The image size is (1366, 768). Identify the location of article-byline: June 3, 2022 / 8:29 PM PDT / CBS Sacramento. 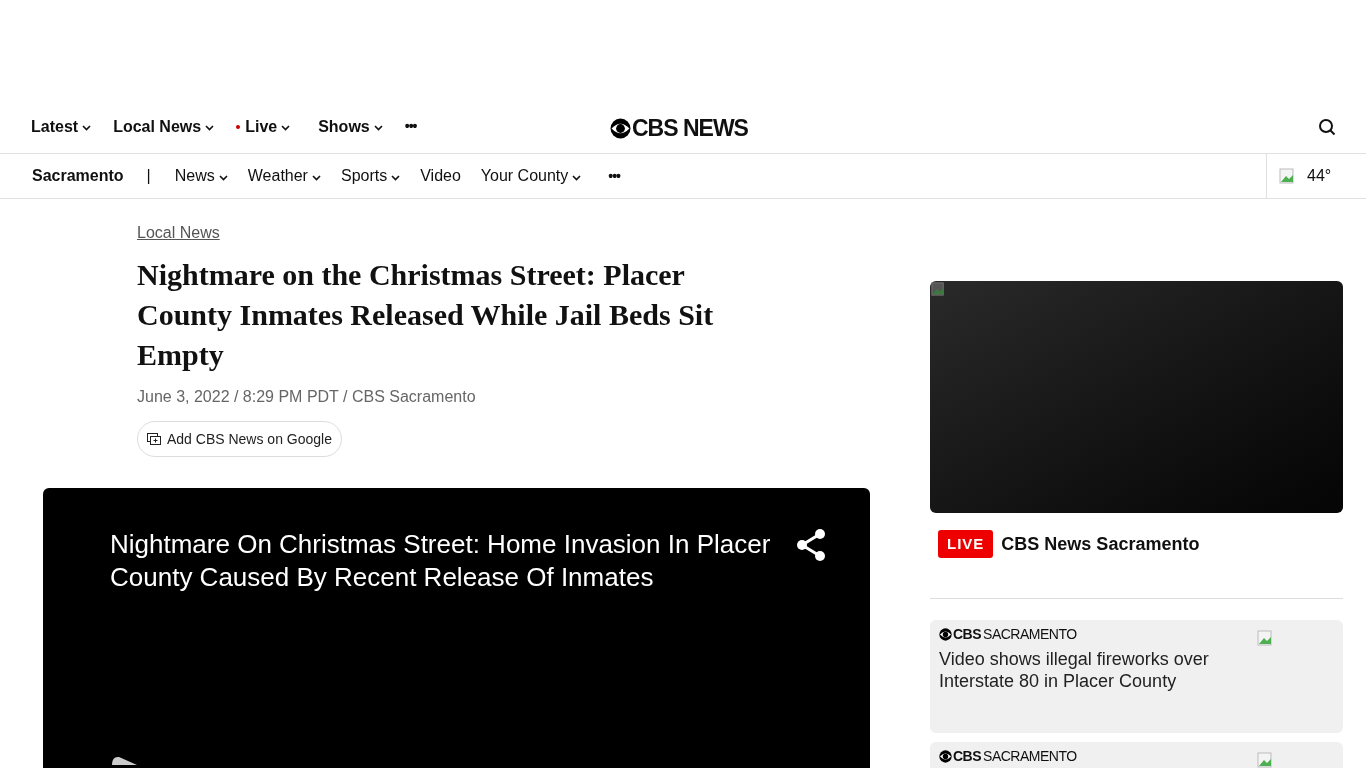
(306, 397).